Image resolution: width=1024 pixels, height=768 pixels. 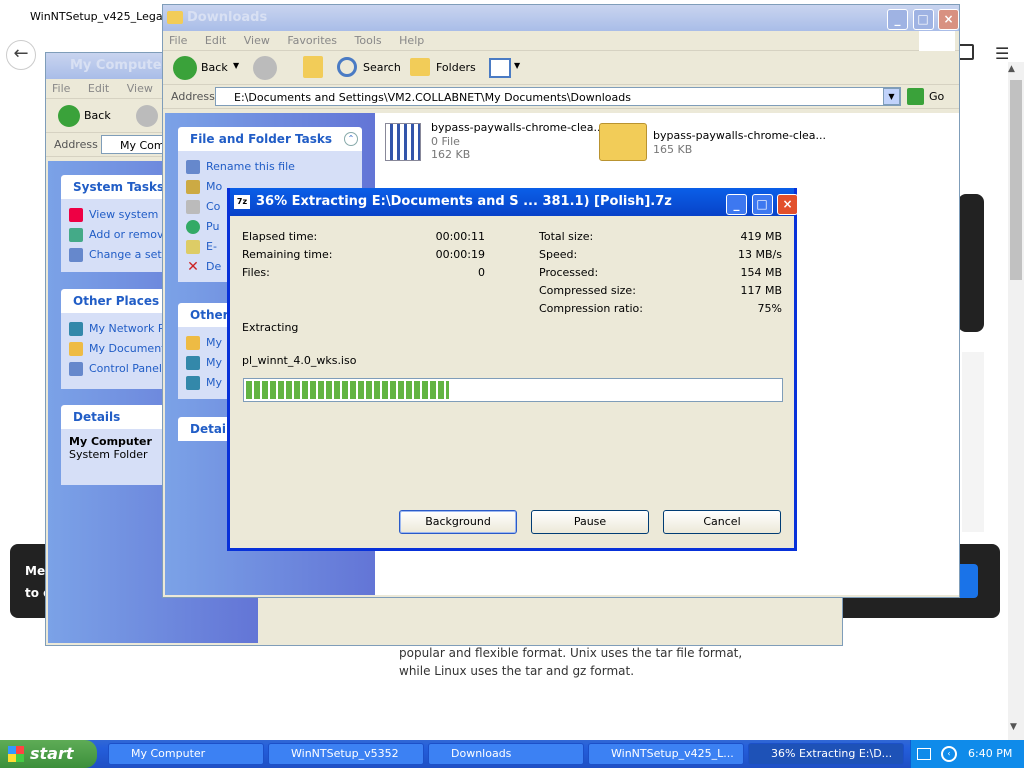 What do you see at coordinates (915, 96) in the screenshot?
I see `go-arrow-icon` at bounding box center [915, 96].